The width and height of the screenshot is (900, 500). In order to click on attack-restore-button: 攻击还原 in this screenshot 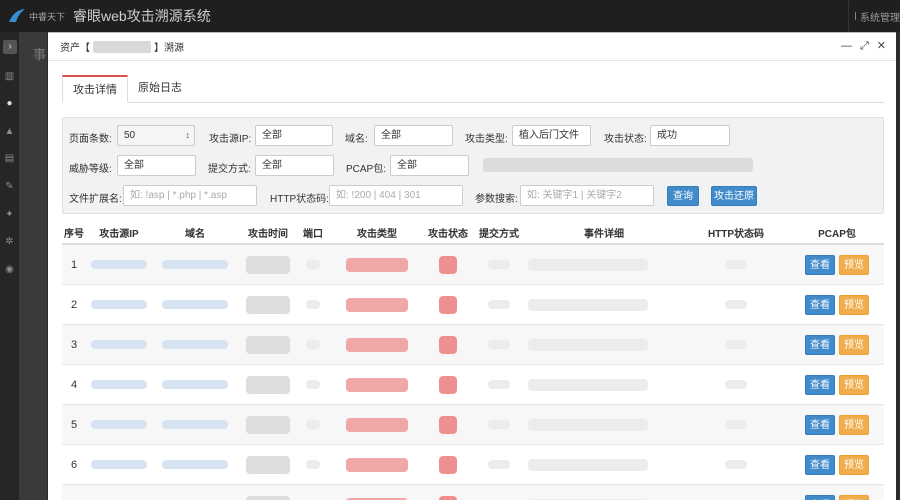, I will do `click(734, 196)`.